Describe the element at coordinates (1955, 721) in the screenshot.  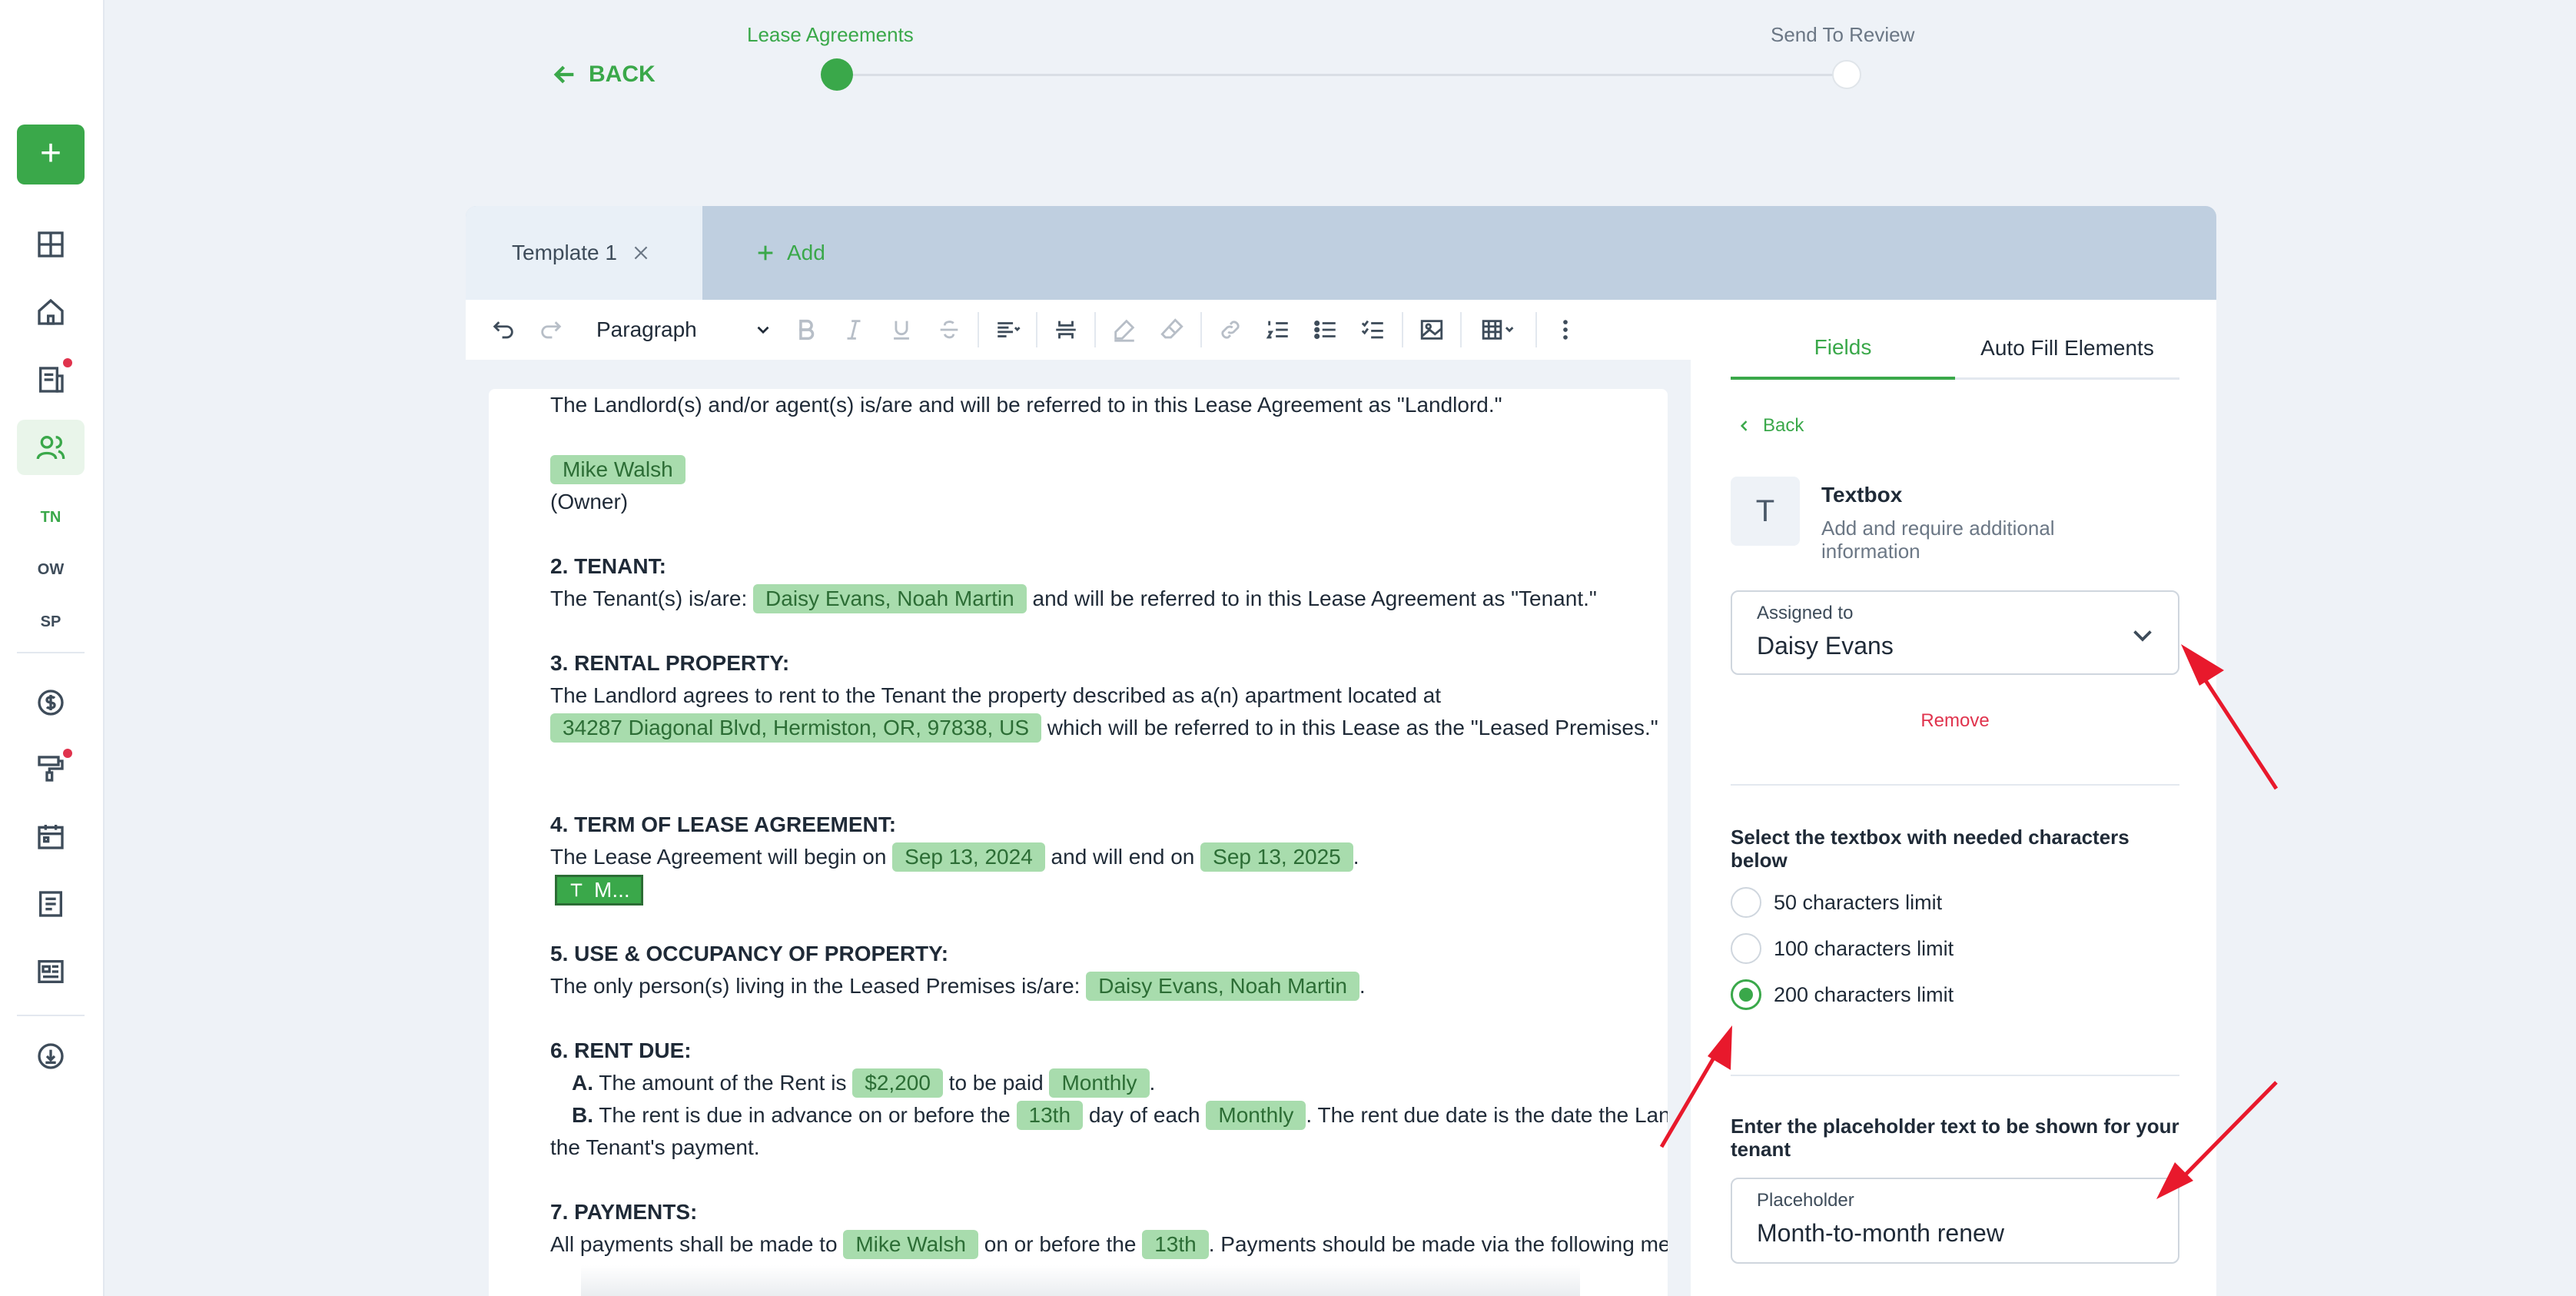
I see `remove-field-button: Remove` at that location.